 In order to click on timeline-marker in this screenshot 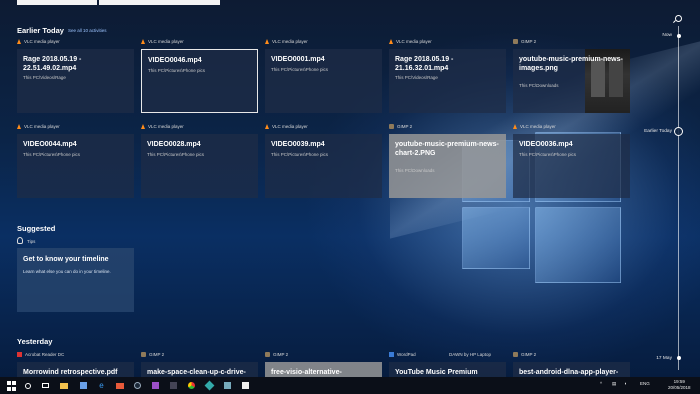, I will do `click(678, 358)`.